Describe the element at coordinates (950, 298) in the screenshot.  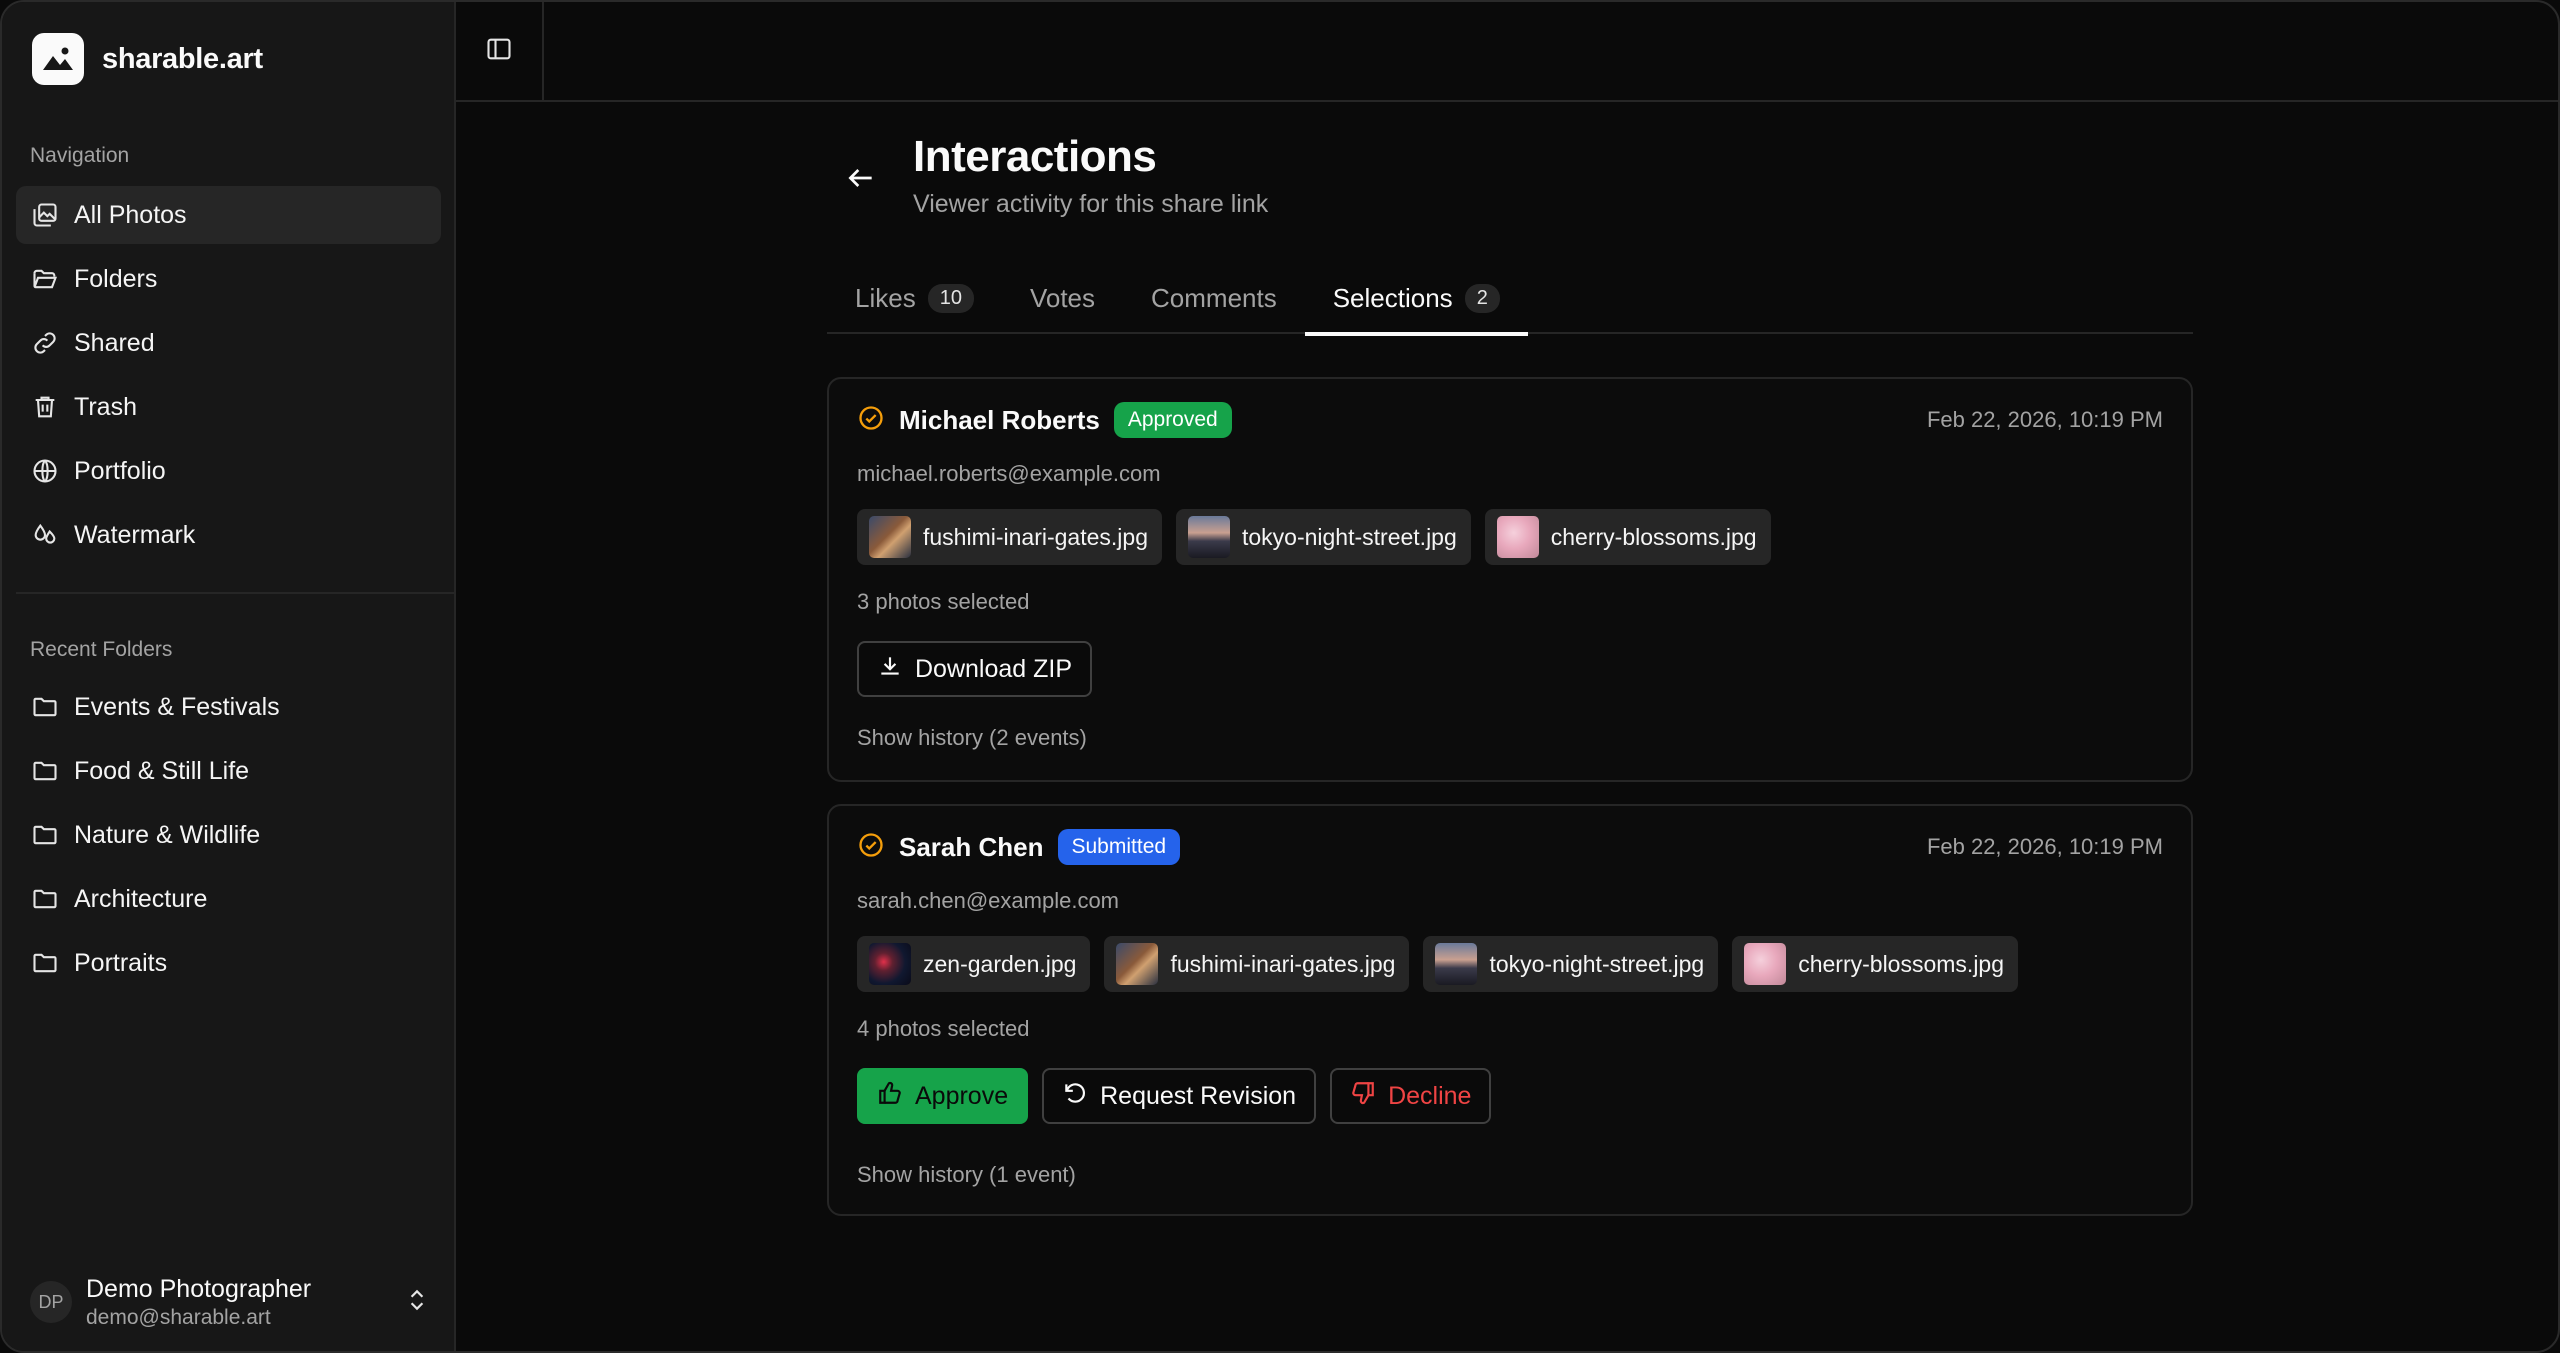
I see `tab-count-badge: 10` at that location.